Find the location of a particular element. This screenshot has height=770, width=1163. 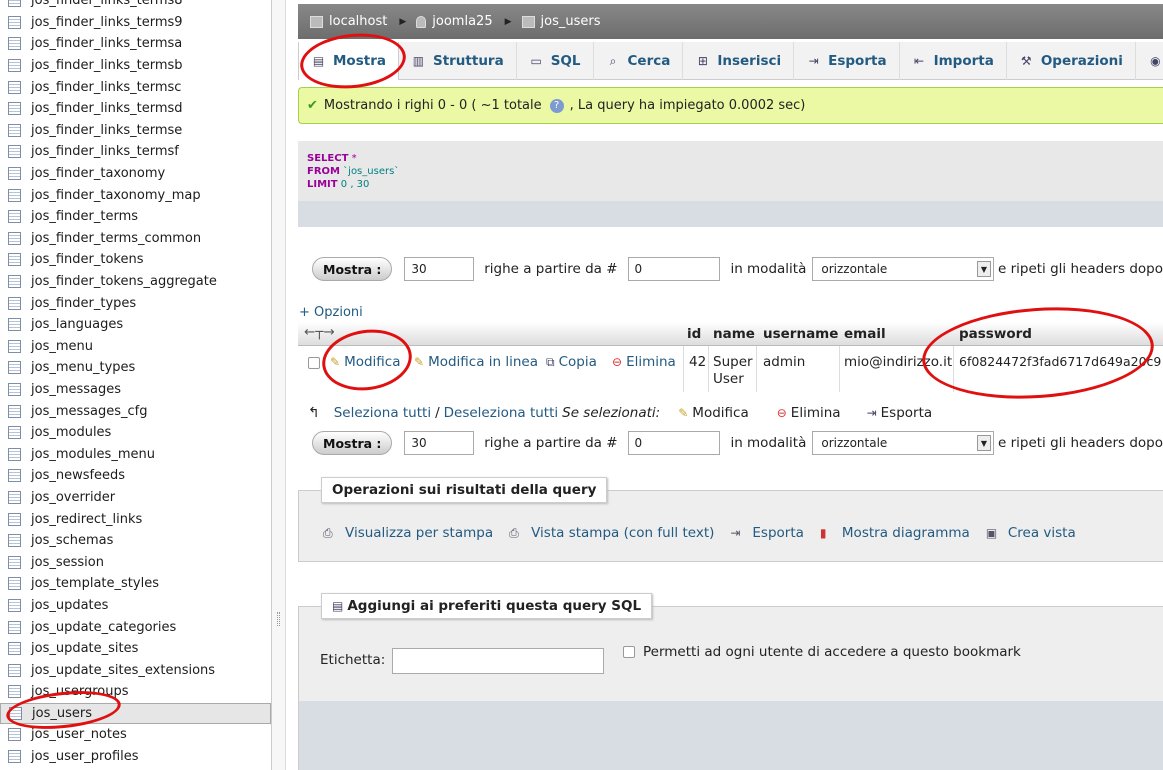

sidebar-item-jos-usergroups: jos_usergroups is located at coordinates (135, 692).